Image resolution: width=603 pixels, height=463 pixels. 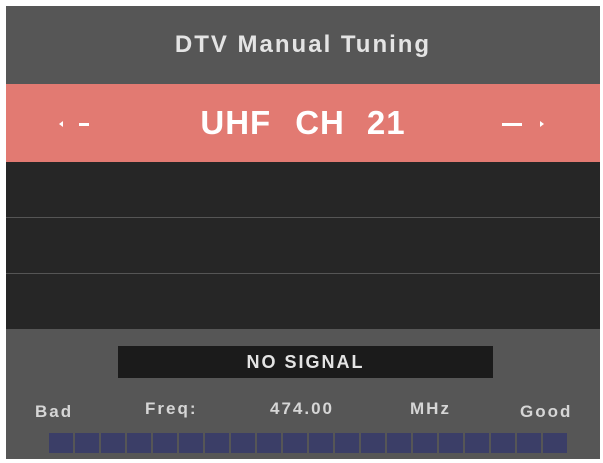 What do you see at coordinates (236, 122) in the screenshot?
I see `channel-band: UHF` at bounding box center [236, 122].